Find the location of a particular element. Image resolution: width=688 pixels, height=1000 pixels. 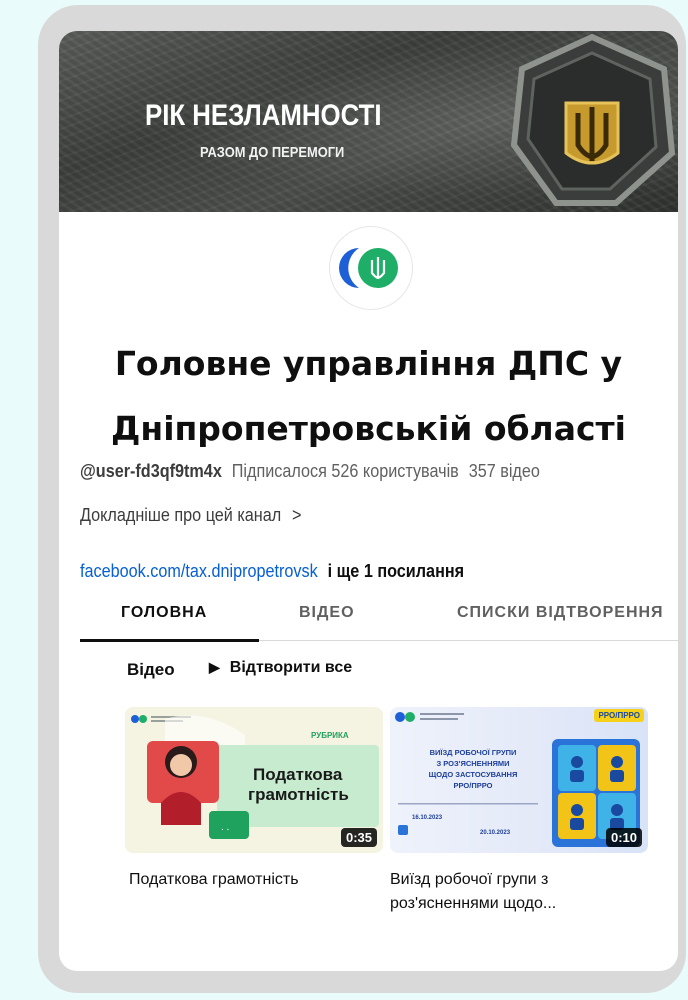

channel-name-line2: Дніпропетровській області is located at coordinates (368, 428).